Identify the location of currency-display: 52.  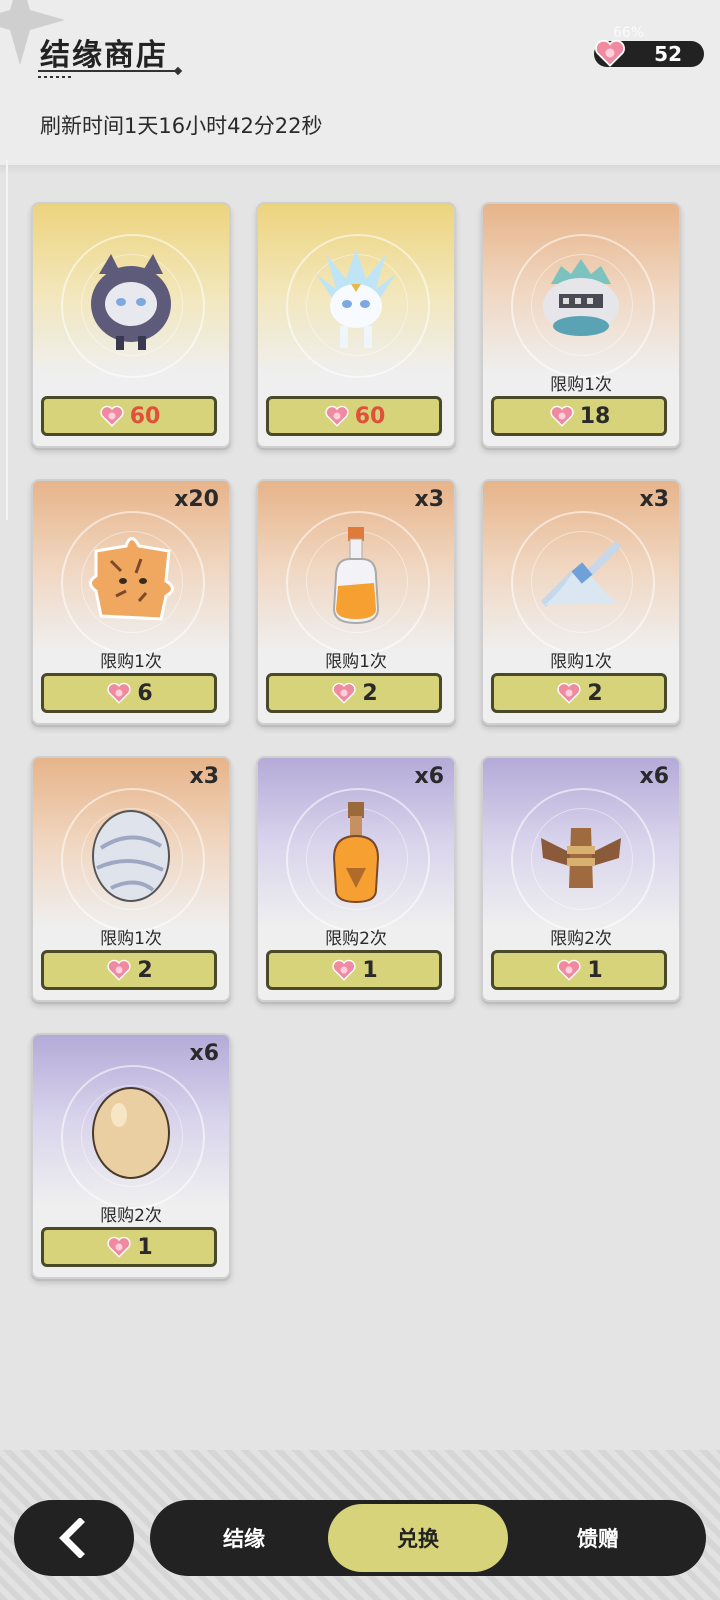
(649, 53).